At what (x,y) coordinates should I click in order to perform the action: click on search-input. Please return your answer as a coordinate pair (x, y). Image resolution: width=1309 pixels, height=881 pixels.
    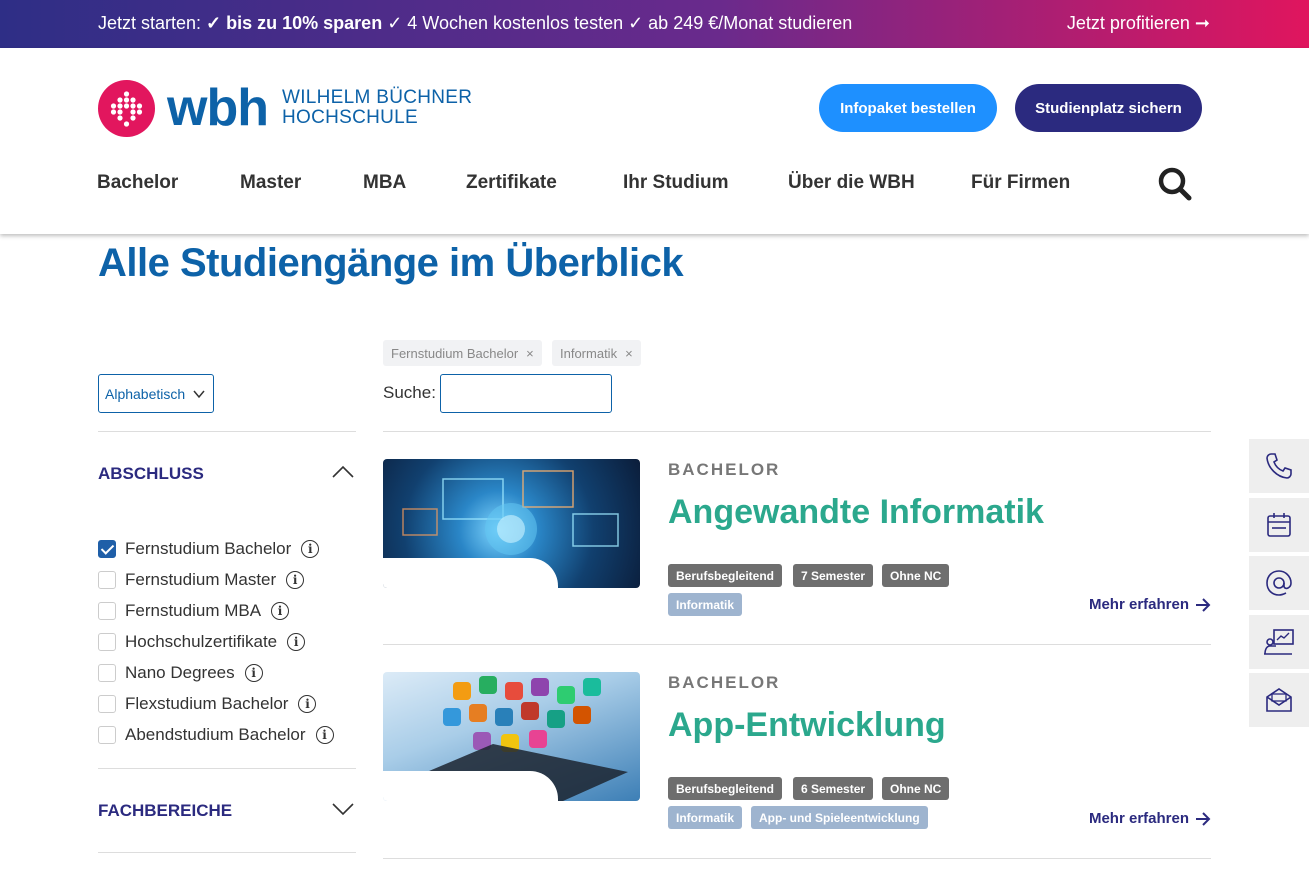
    Looking at the image, I should click on (526, 393).